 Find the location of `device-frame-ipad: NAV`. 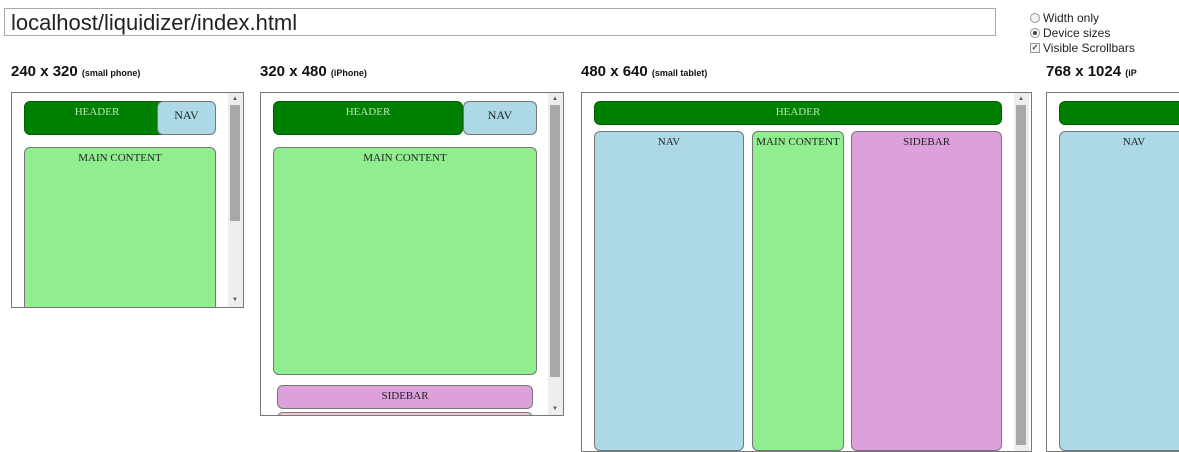

device-frame-ipad: NAV is located at coordinates (1112, 272).